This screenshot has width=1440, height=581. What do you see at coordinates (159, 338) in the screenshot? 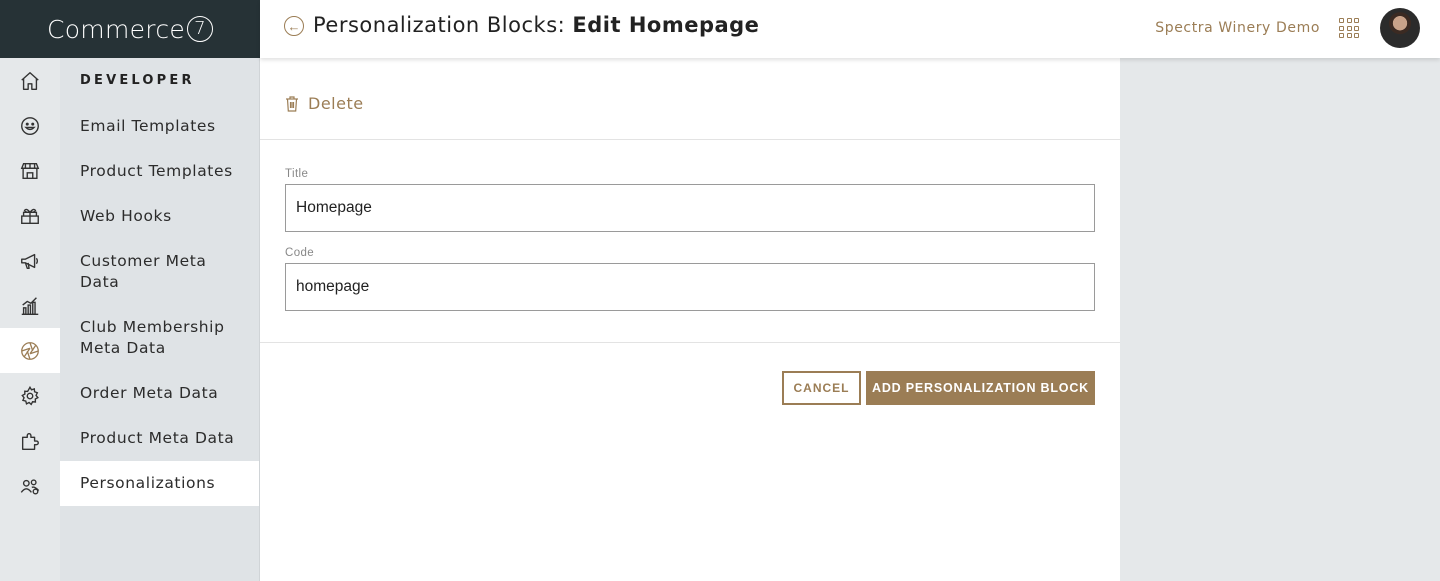
I see `subnav-item-club-membership-meta-data: Club Membership Meta Data` at bounding box center [159, 338].